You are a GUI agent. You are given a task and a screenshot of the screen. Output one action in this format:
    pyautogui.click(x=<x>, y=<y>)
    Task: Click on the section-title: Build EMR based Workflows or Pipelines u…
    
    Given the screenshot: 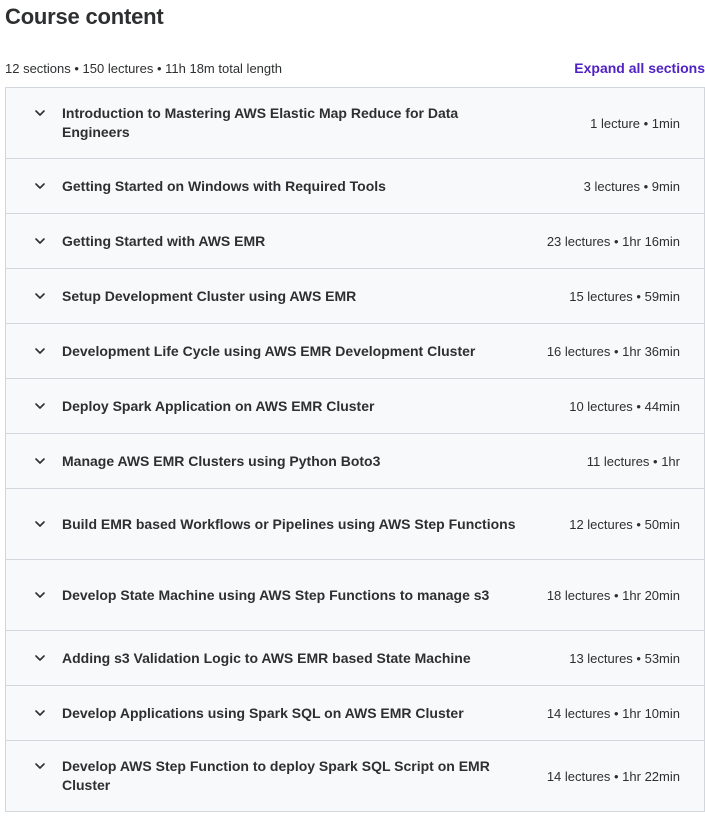 What is the action you would take?
    pyautogui.click(x=289, y=523)
    